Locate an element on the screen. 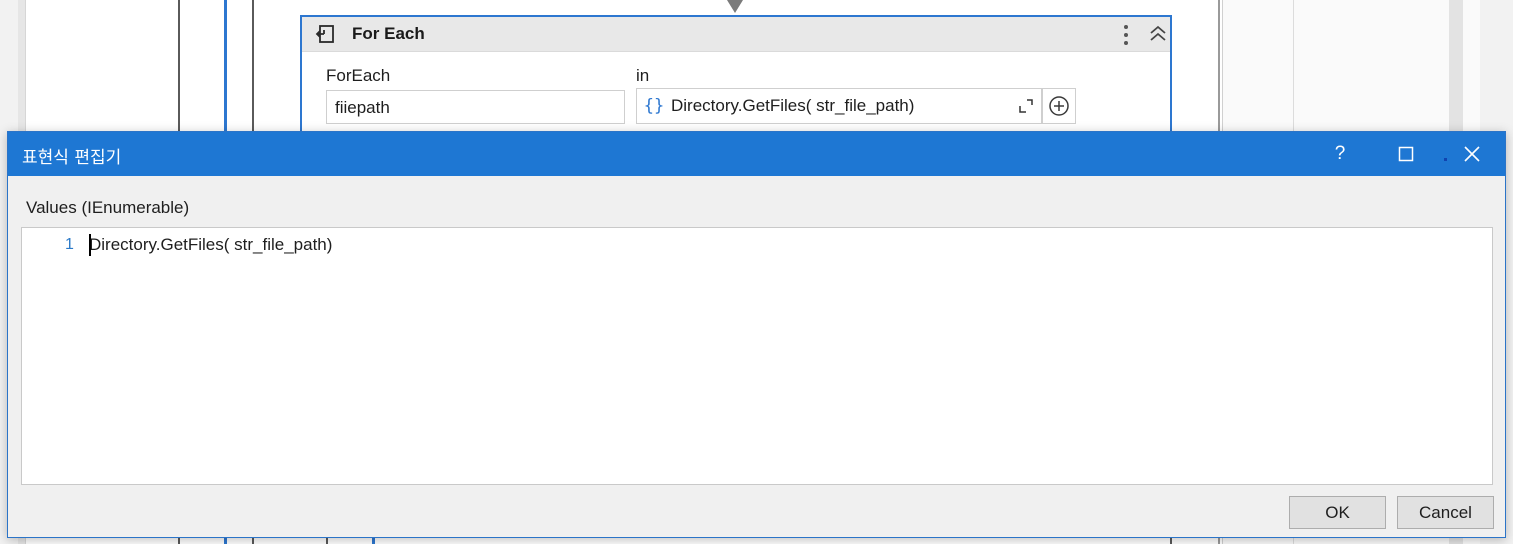 This screenshot has height=544, width=1513. text-caret is located at coordinates (90, 245).